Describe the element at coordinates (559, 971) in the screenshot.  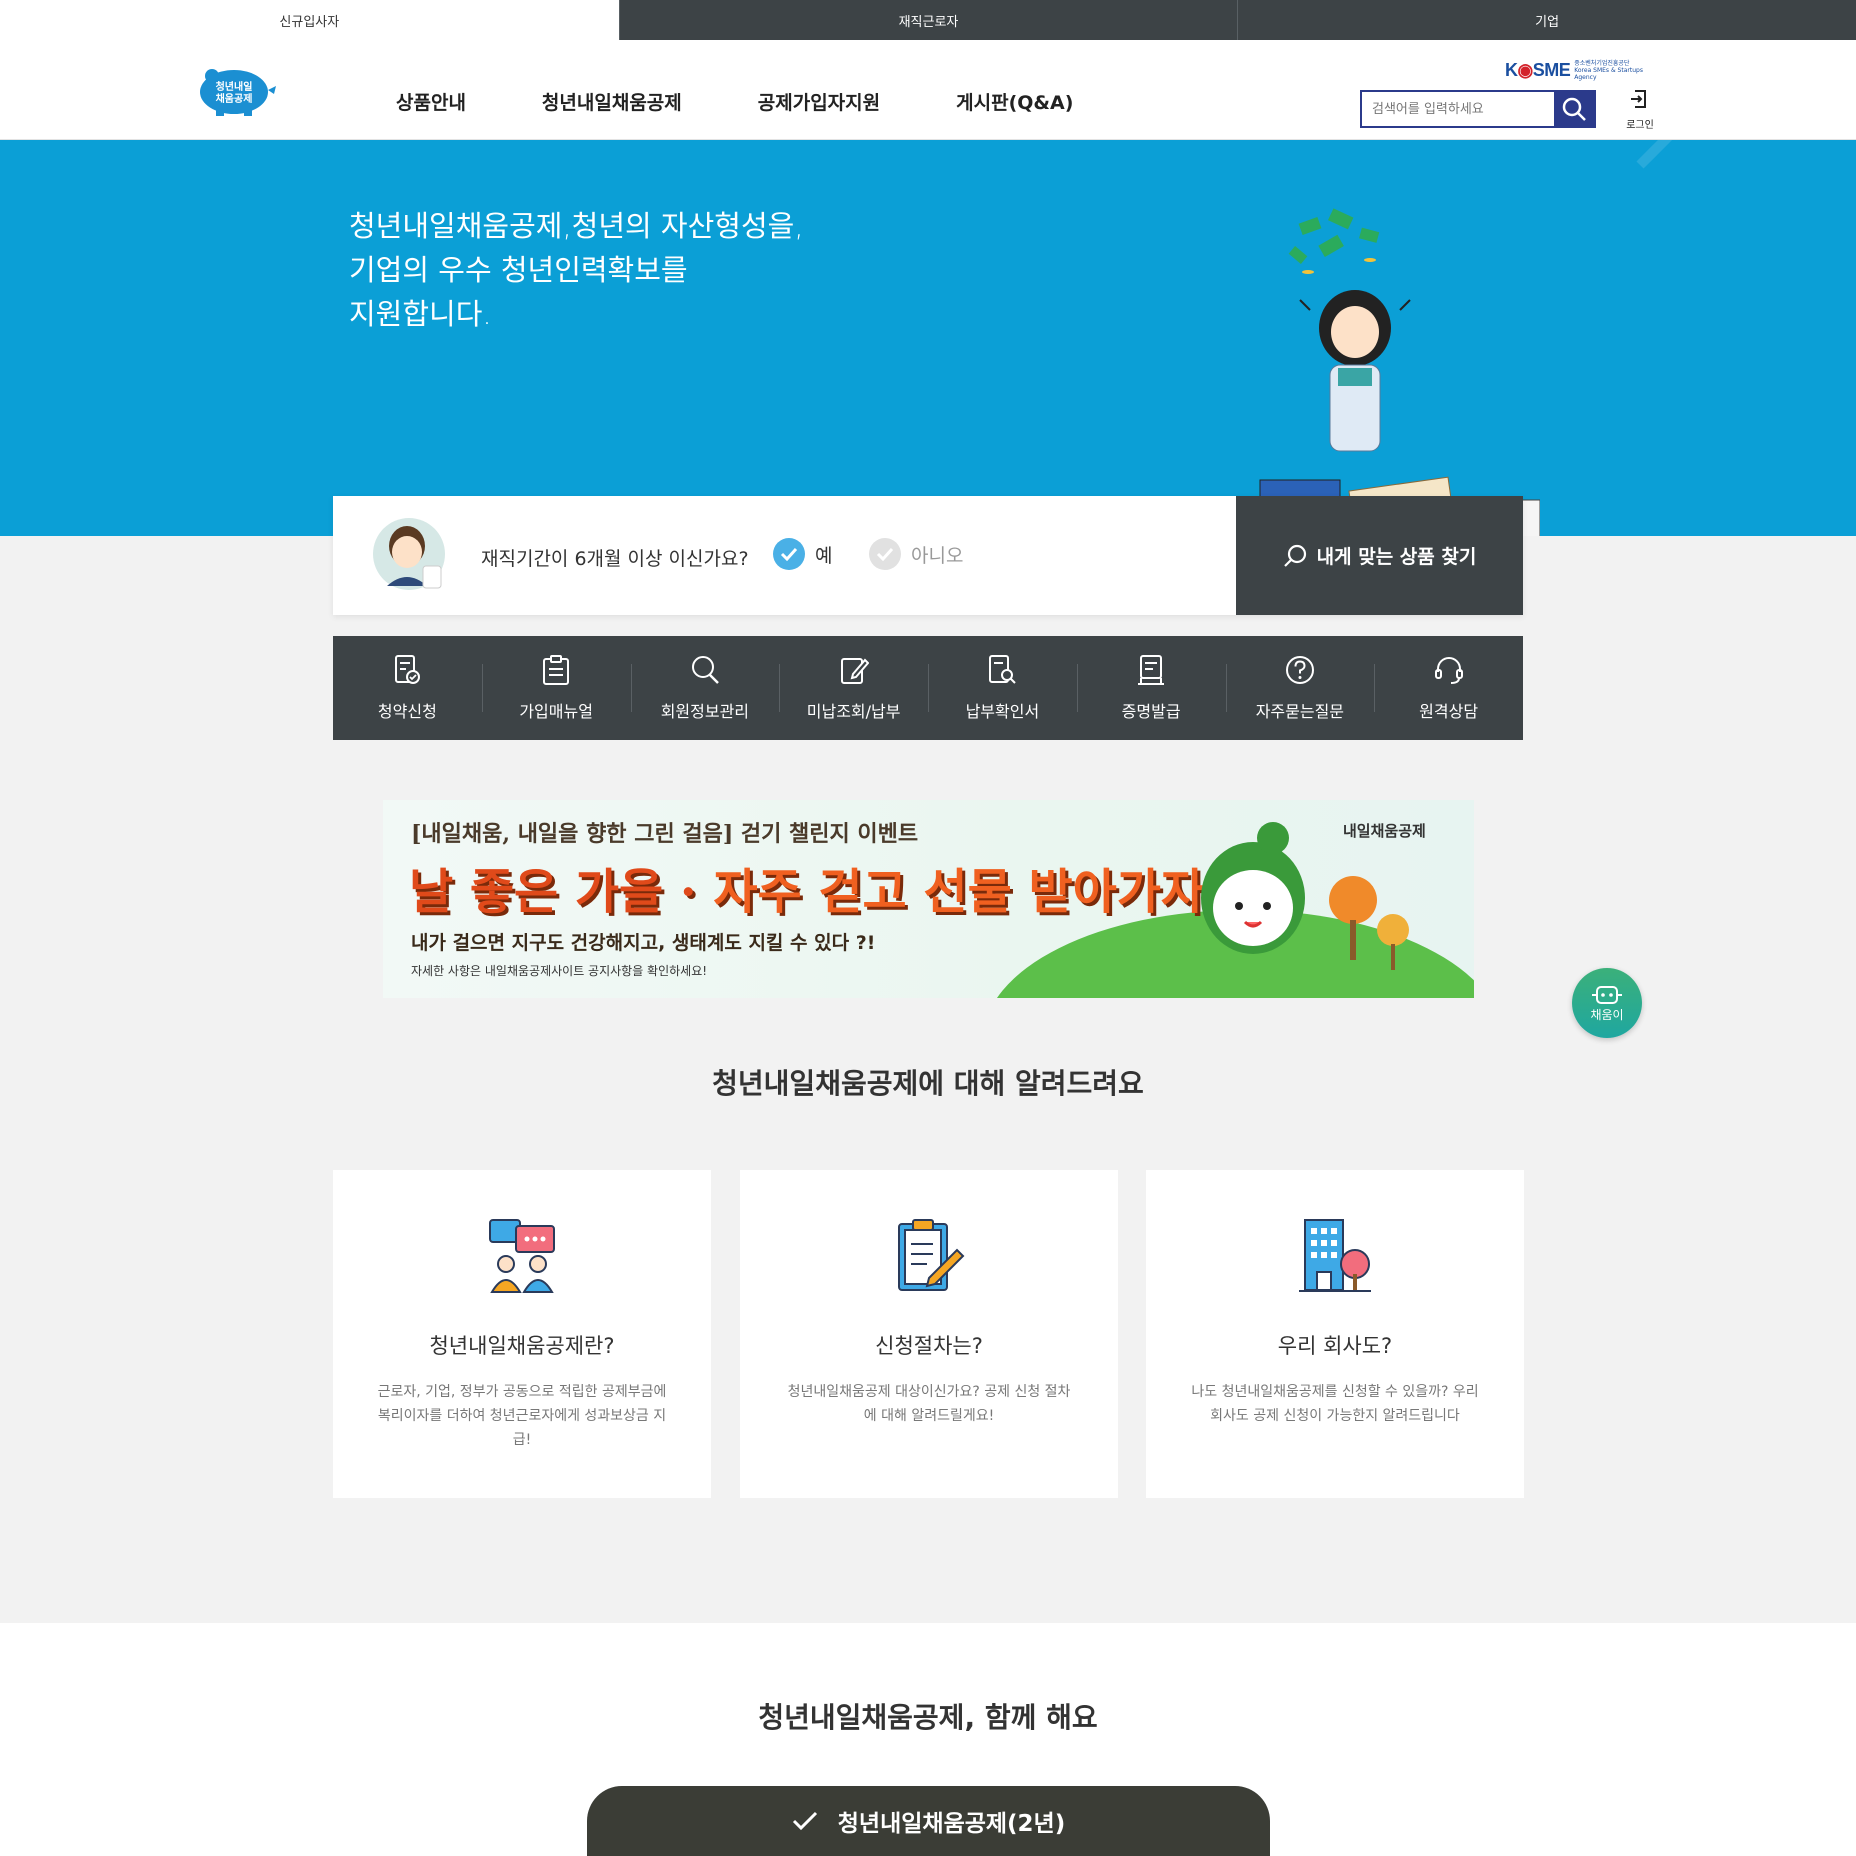
I see `banner-note: 자세한 사항은 내일채움공제사이트 공지사항을 확인하세요!` at that location.